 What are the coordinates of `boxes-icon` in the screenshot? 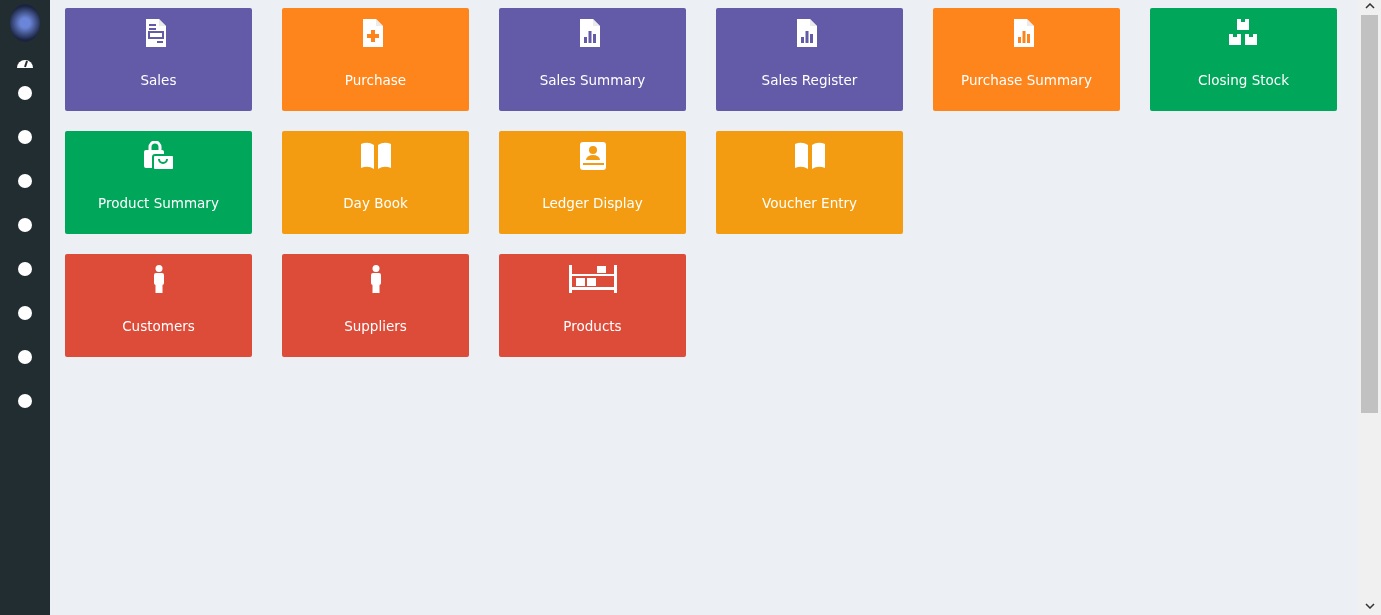 It's located at (1243, 33).